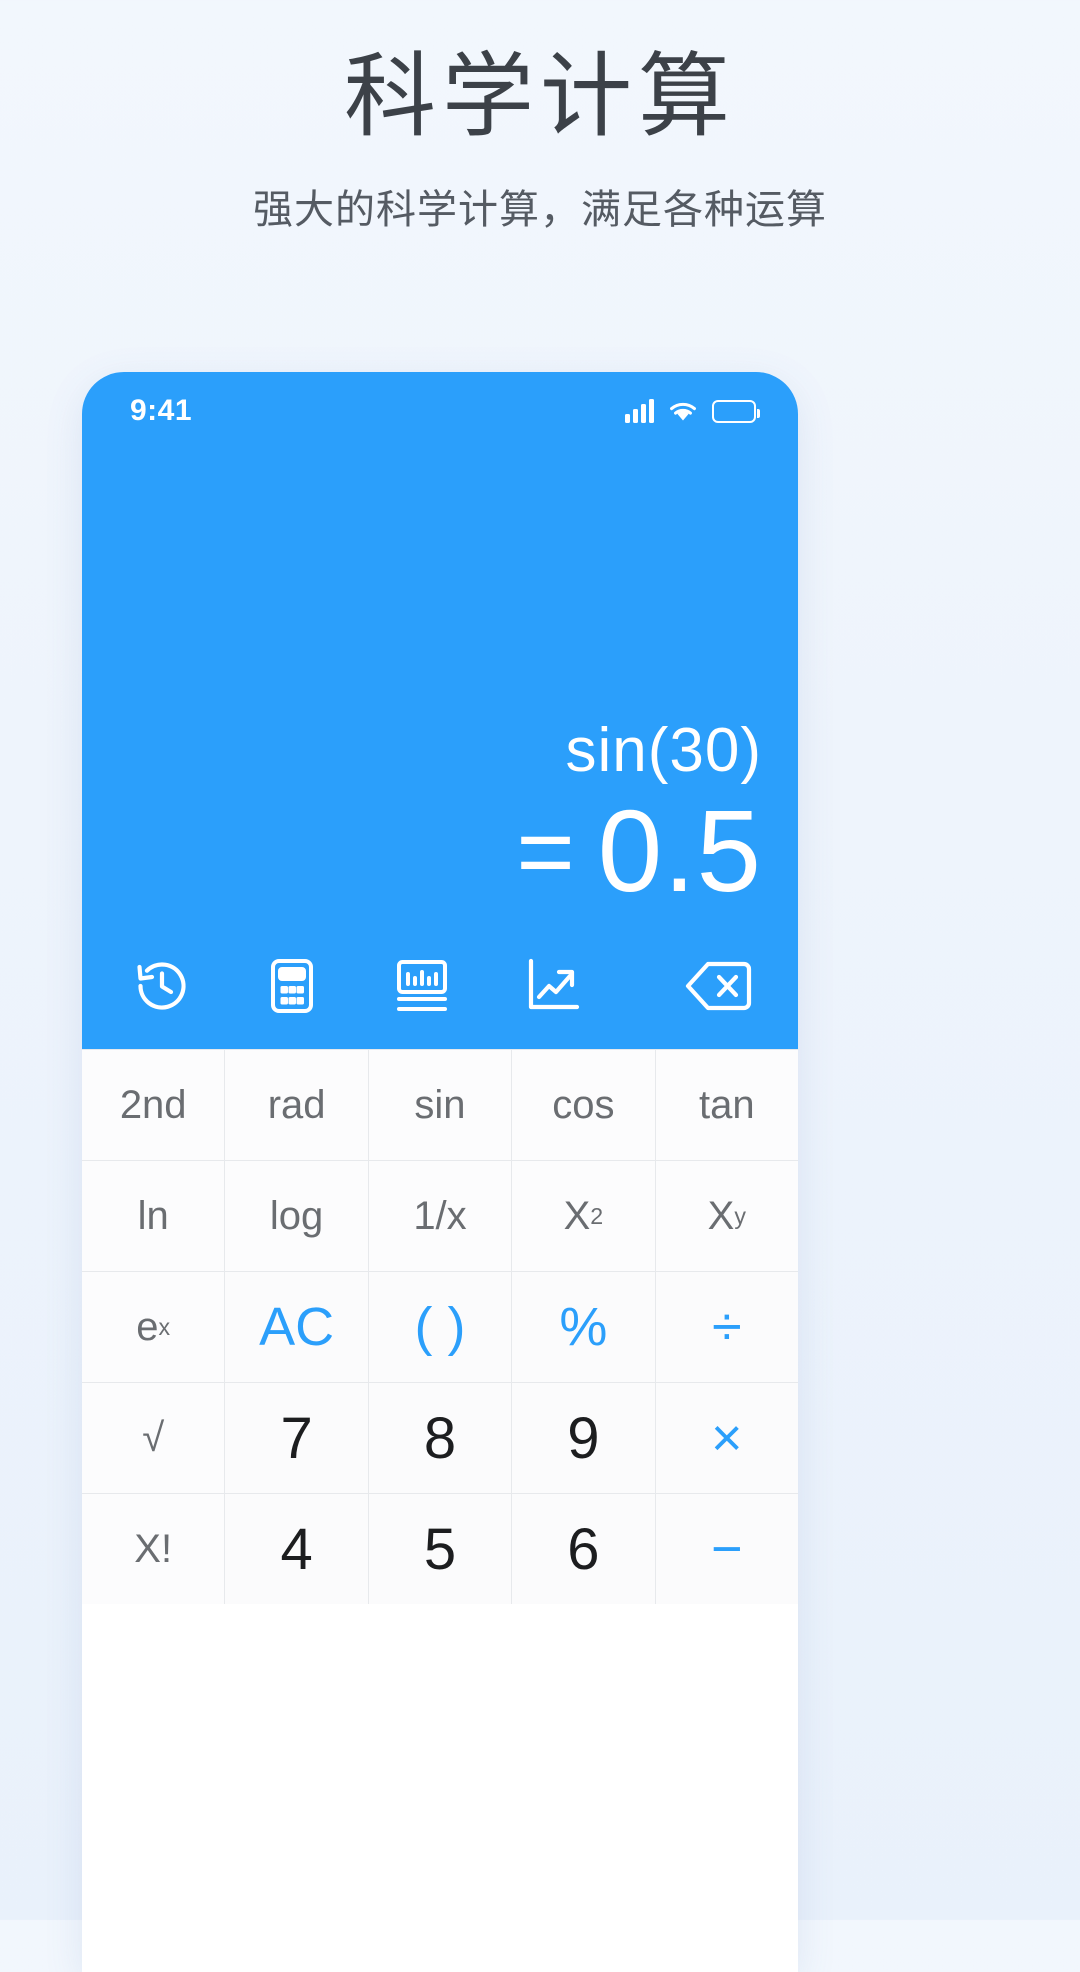 Image resolution: width=1080 pixels, height=1972 pixels. What do you see at coordinates (546, 851) in the screenshot?
I see `equals-sign: =` at bounding box center [546, 851].